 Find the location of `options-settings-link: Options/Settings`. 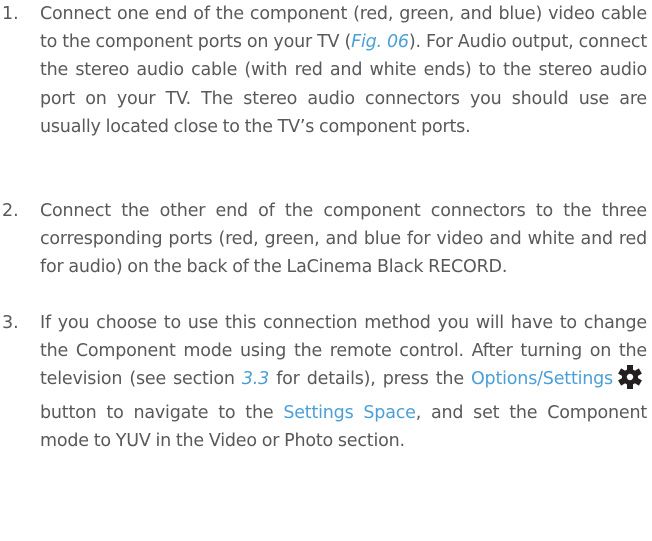

options-settings-link: Options/Settings is located at coordinates (542, 379).